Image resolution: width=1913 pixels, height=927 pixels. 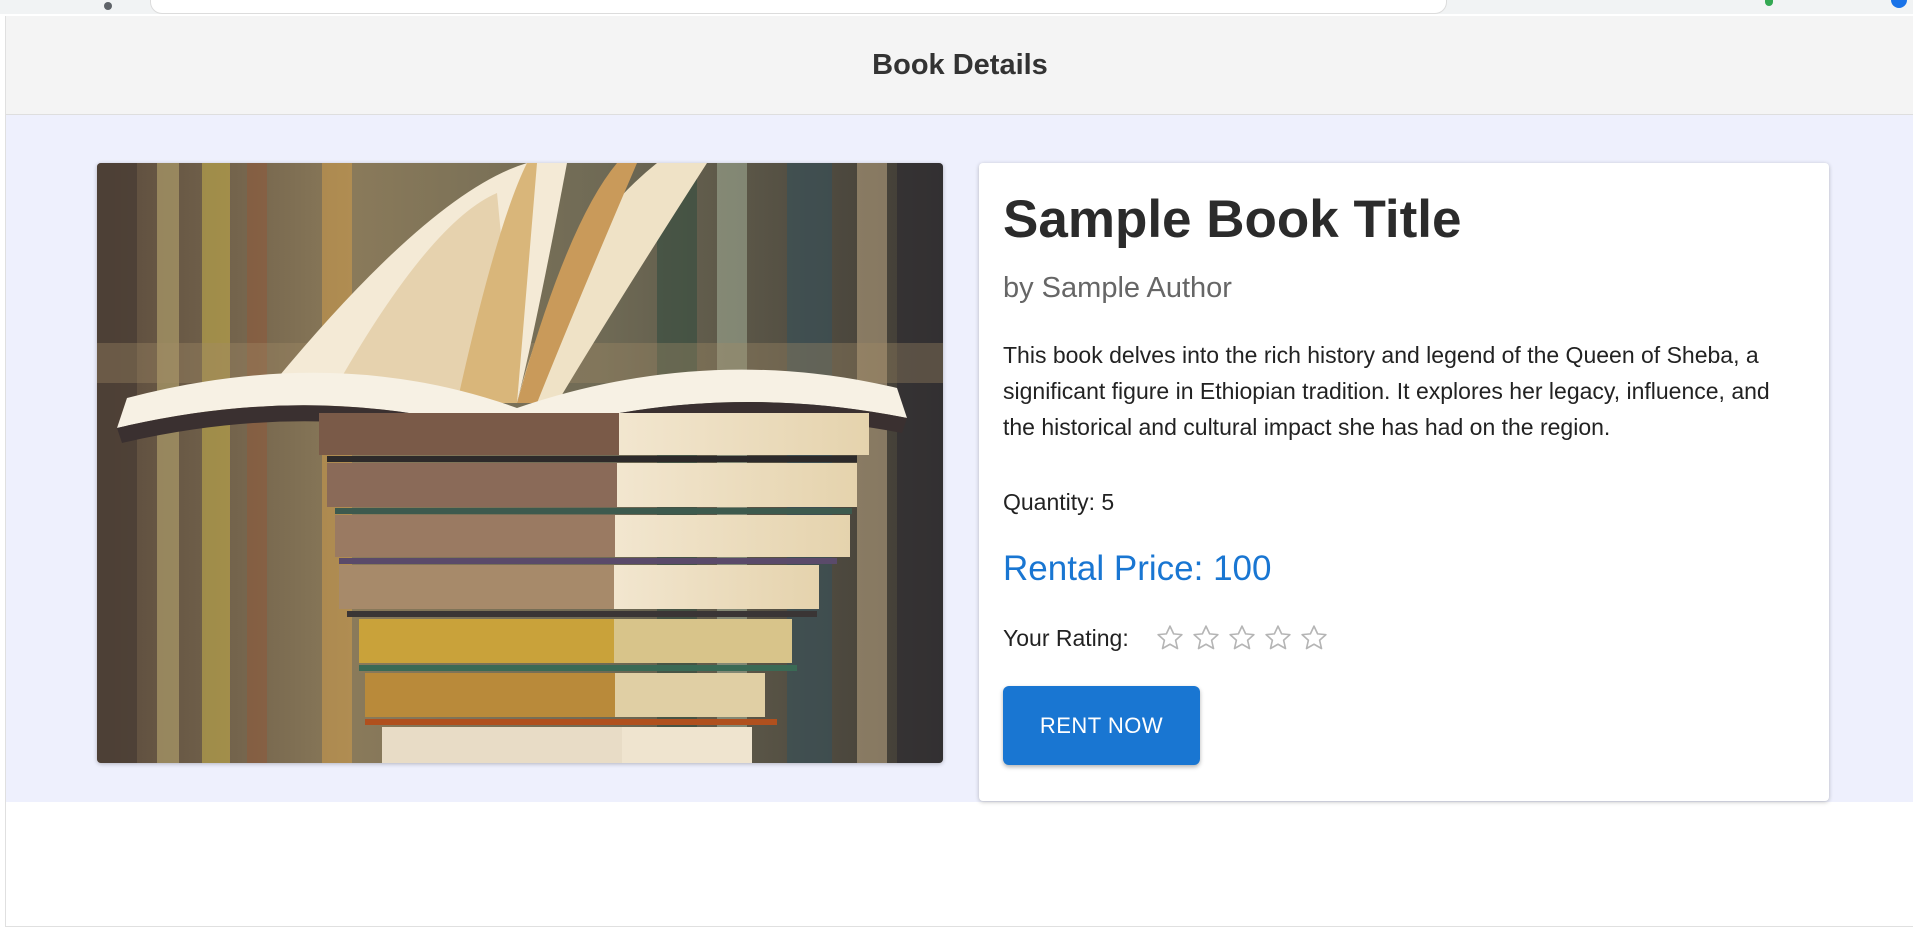 I want to click on rating-row: Your Rating:, so click(x=1166, y=638).